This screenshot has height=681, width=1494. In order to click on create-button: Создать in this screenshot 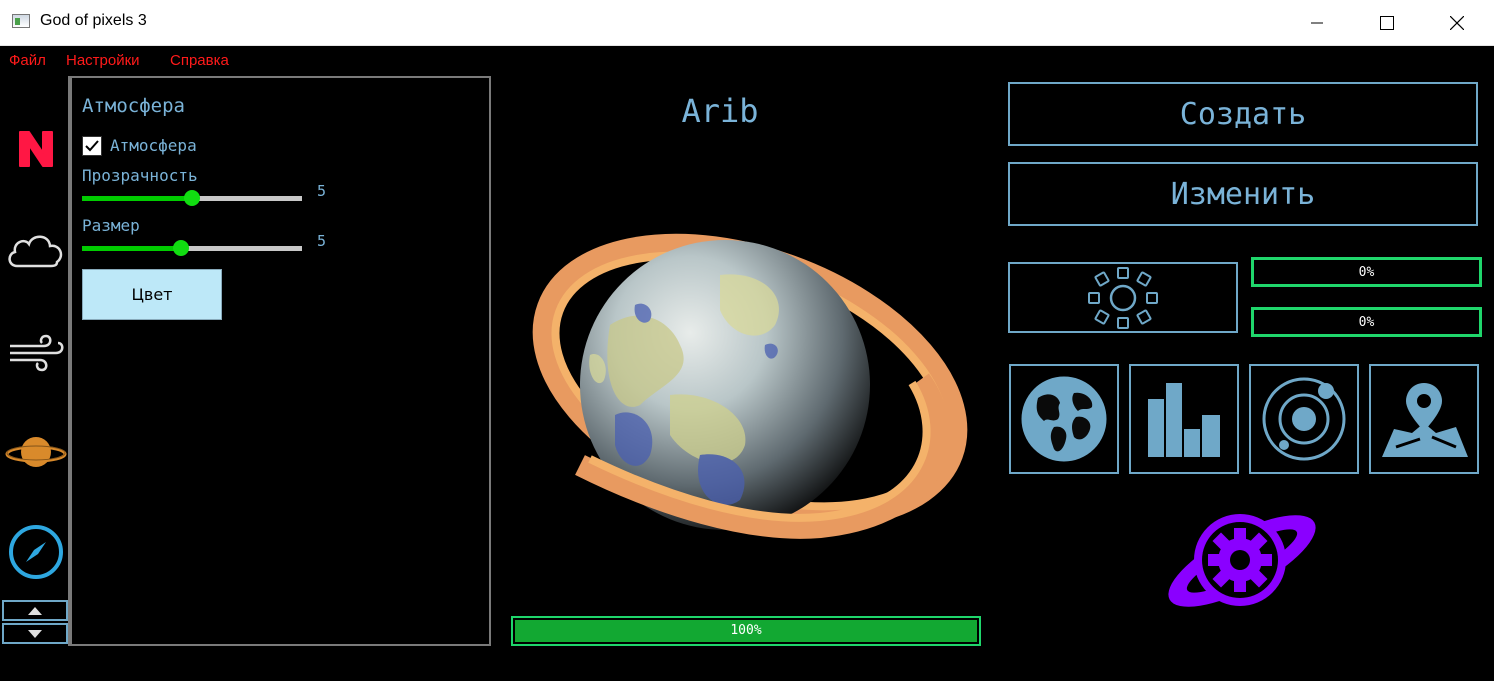, I will do `click(1243, 114)`.